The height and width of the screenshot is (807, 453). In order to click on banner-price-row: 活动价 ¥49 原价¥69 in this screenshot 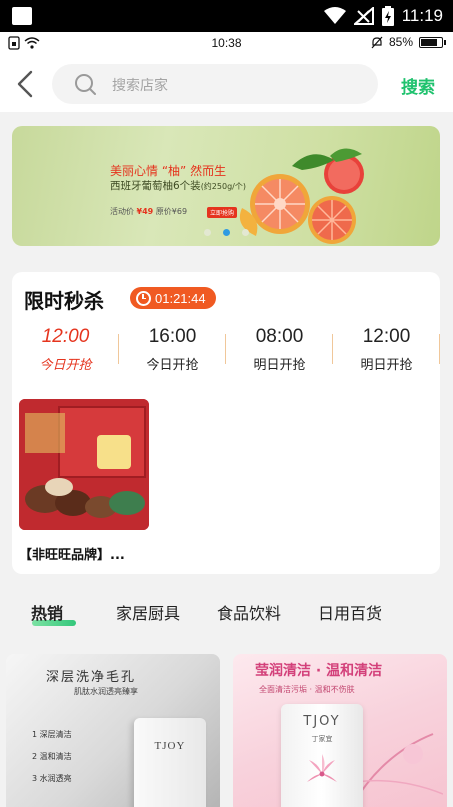, I will do `click(148, 211)`.